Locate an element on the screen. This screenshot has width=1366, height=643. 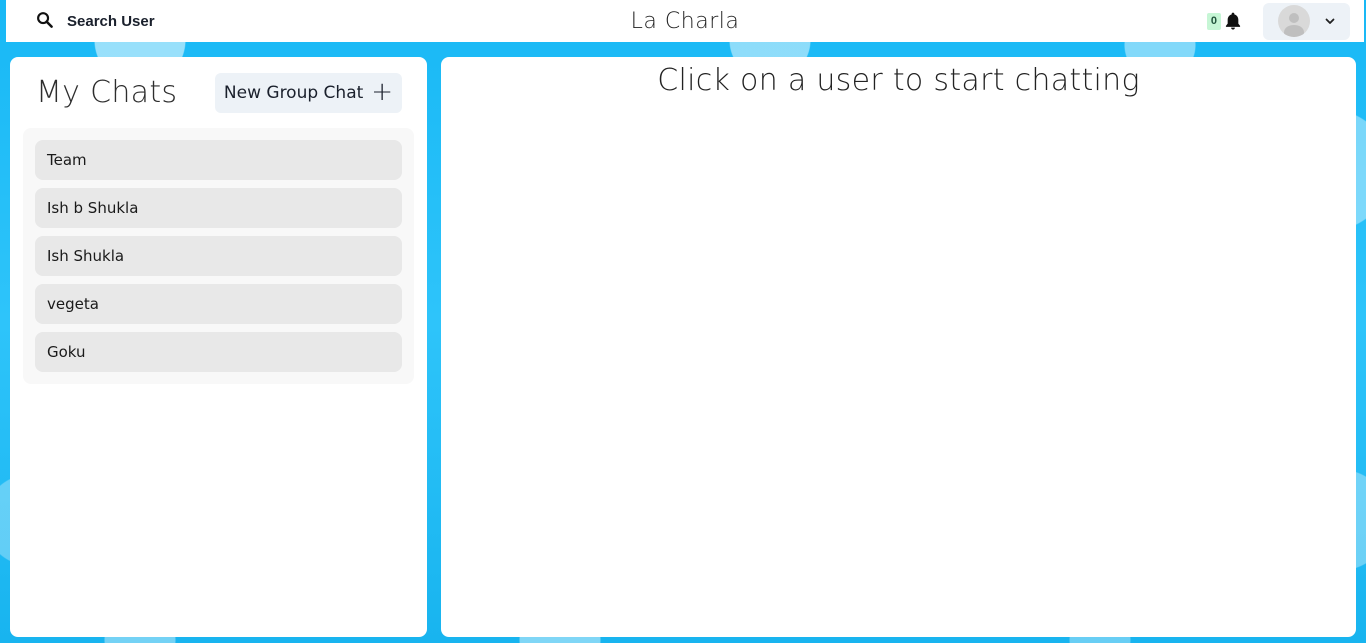
new-group-chat-button: New Group Chat + is located at coordinates (308, 92).